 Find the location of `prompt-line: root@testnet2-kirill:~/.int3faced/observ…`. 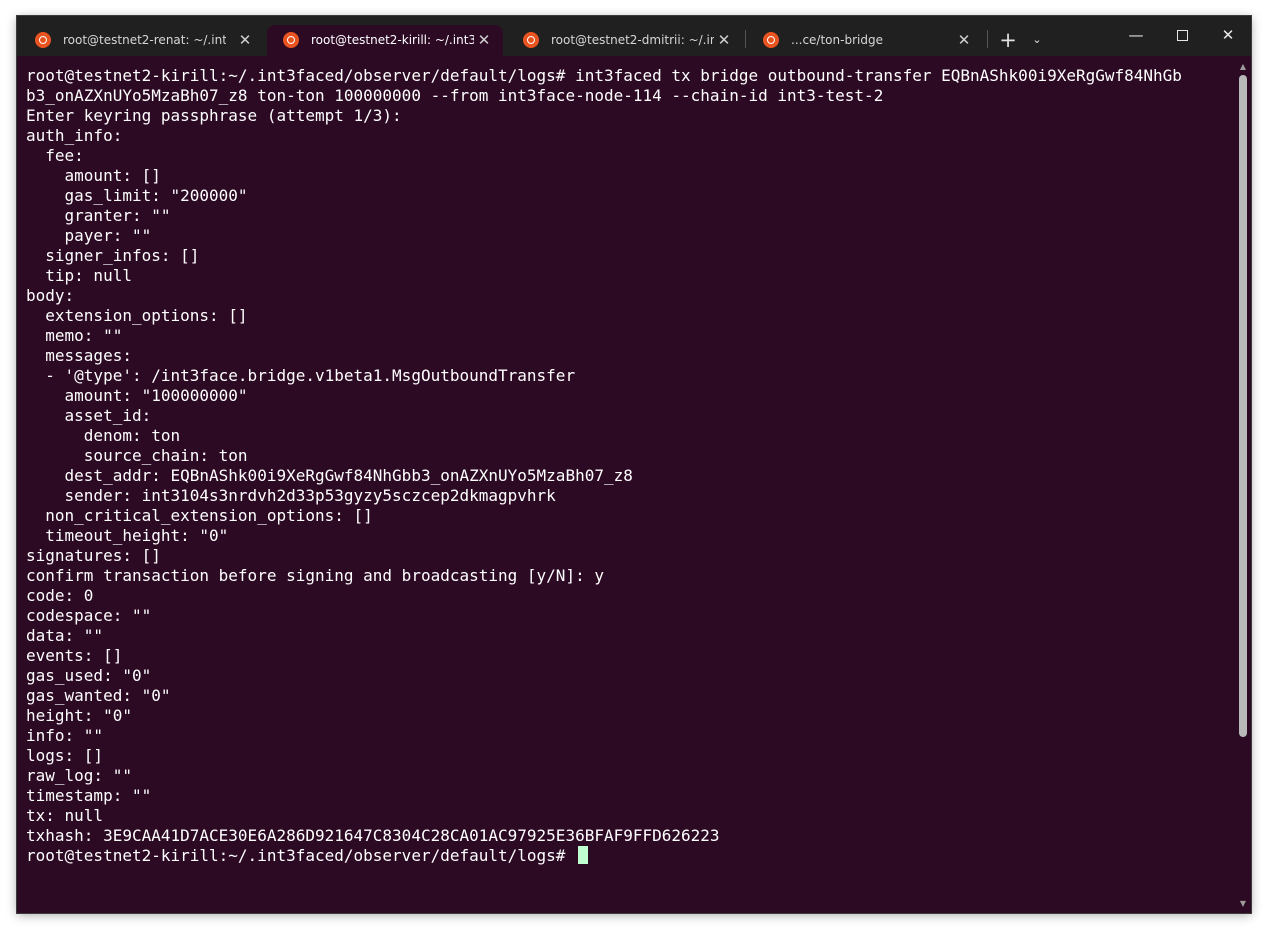

prompt-line: root@testnet2-kirill:~/.int3faced/observ… is located at coordinates (630, 856).